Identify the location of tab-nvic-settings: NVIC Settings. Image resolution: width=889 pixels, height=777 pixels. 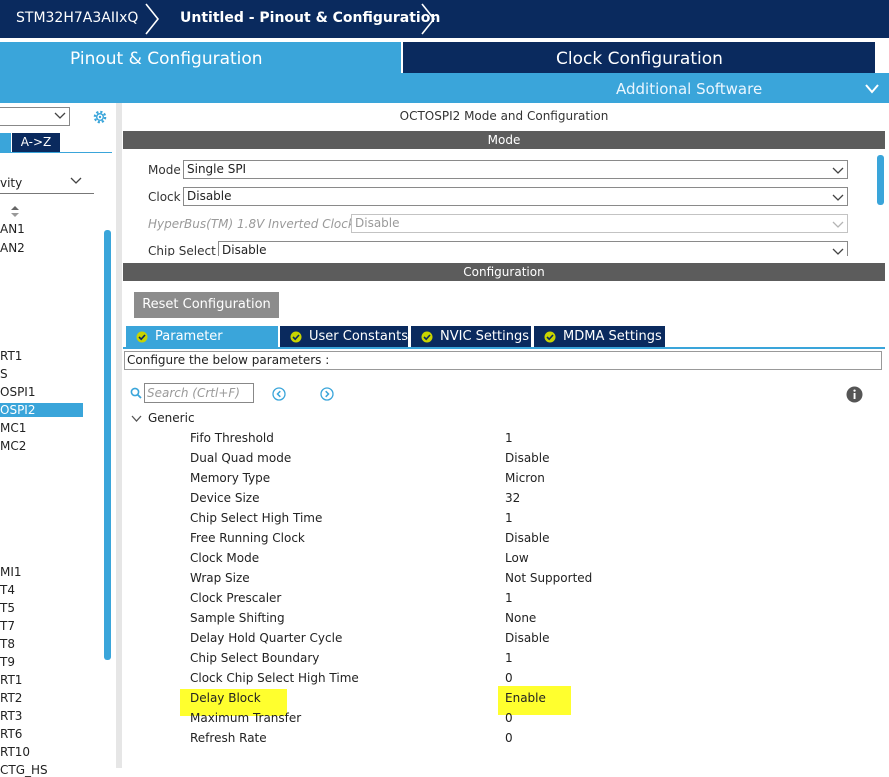
(471, 336).